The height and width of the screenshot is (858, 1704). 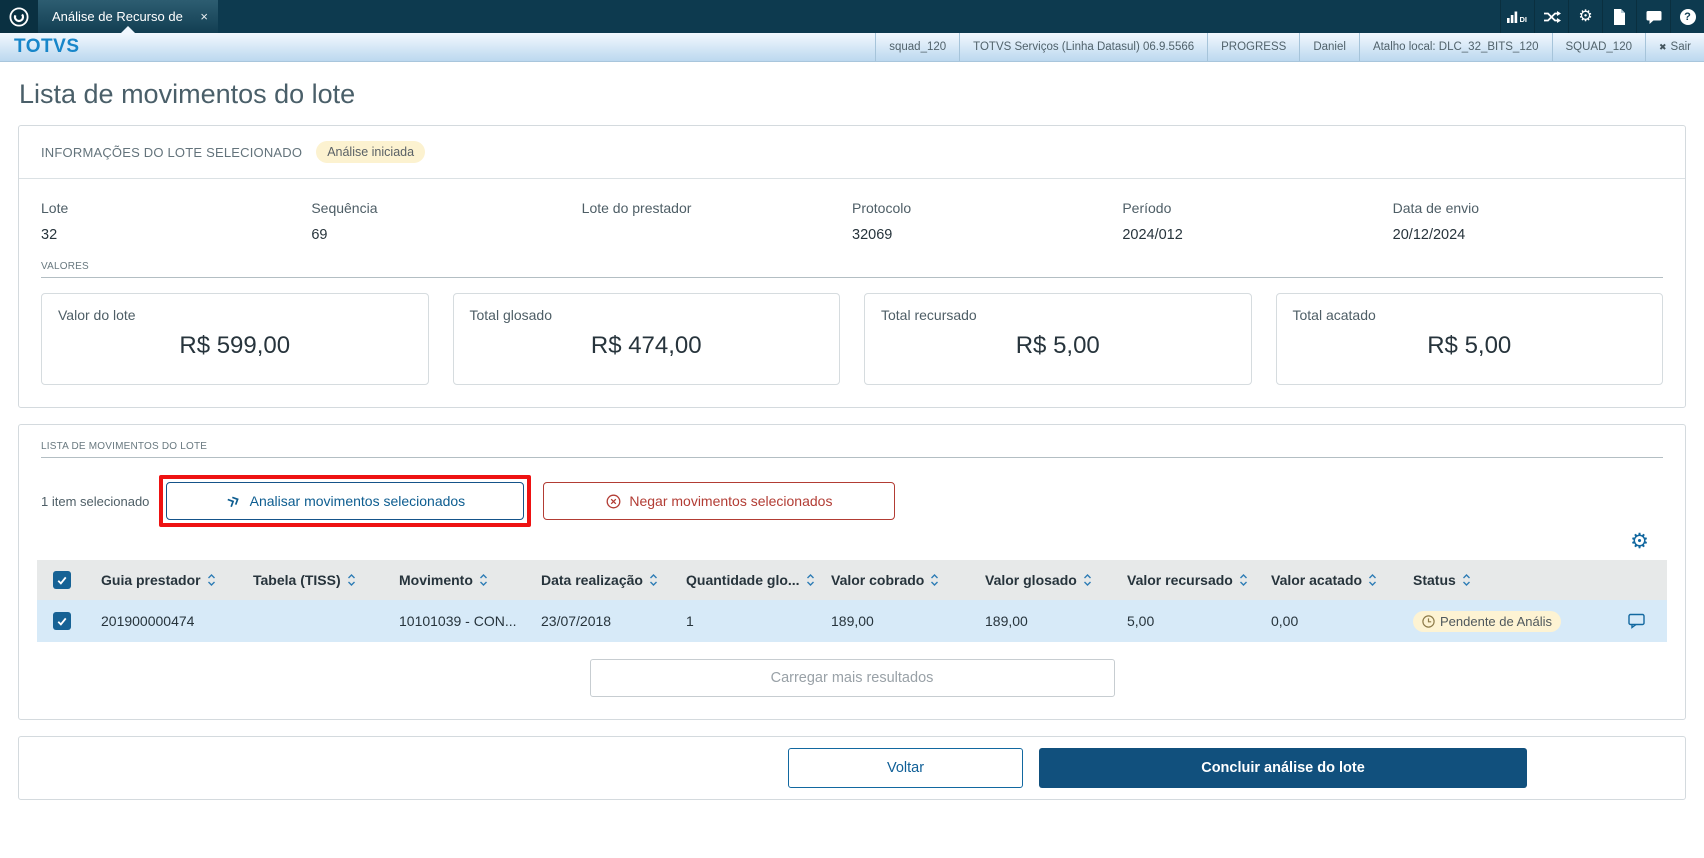 I want to click on env-squad: SQUAD_120, so click(x=1598, y=47).